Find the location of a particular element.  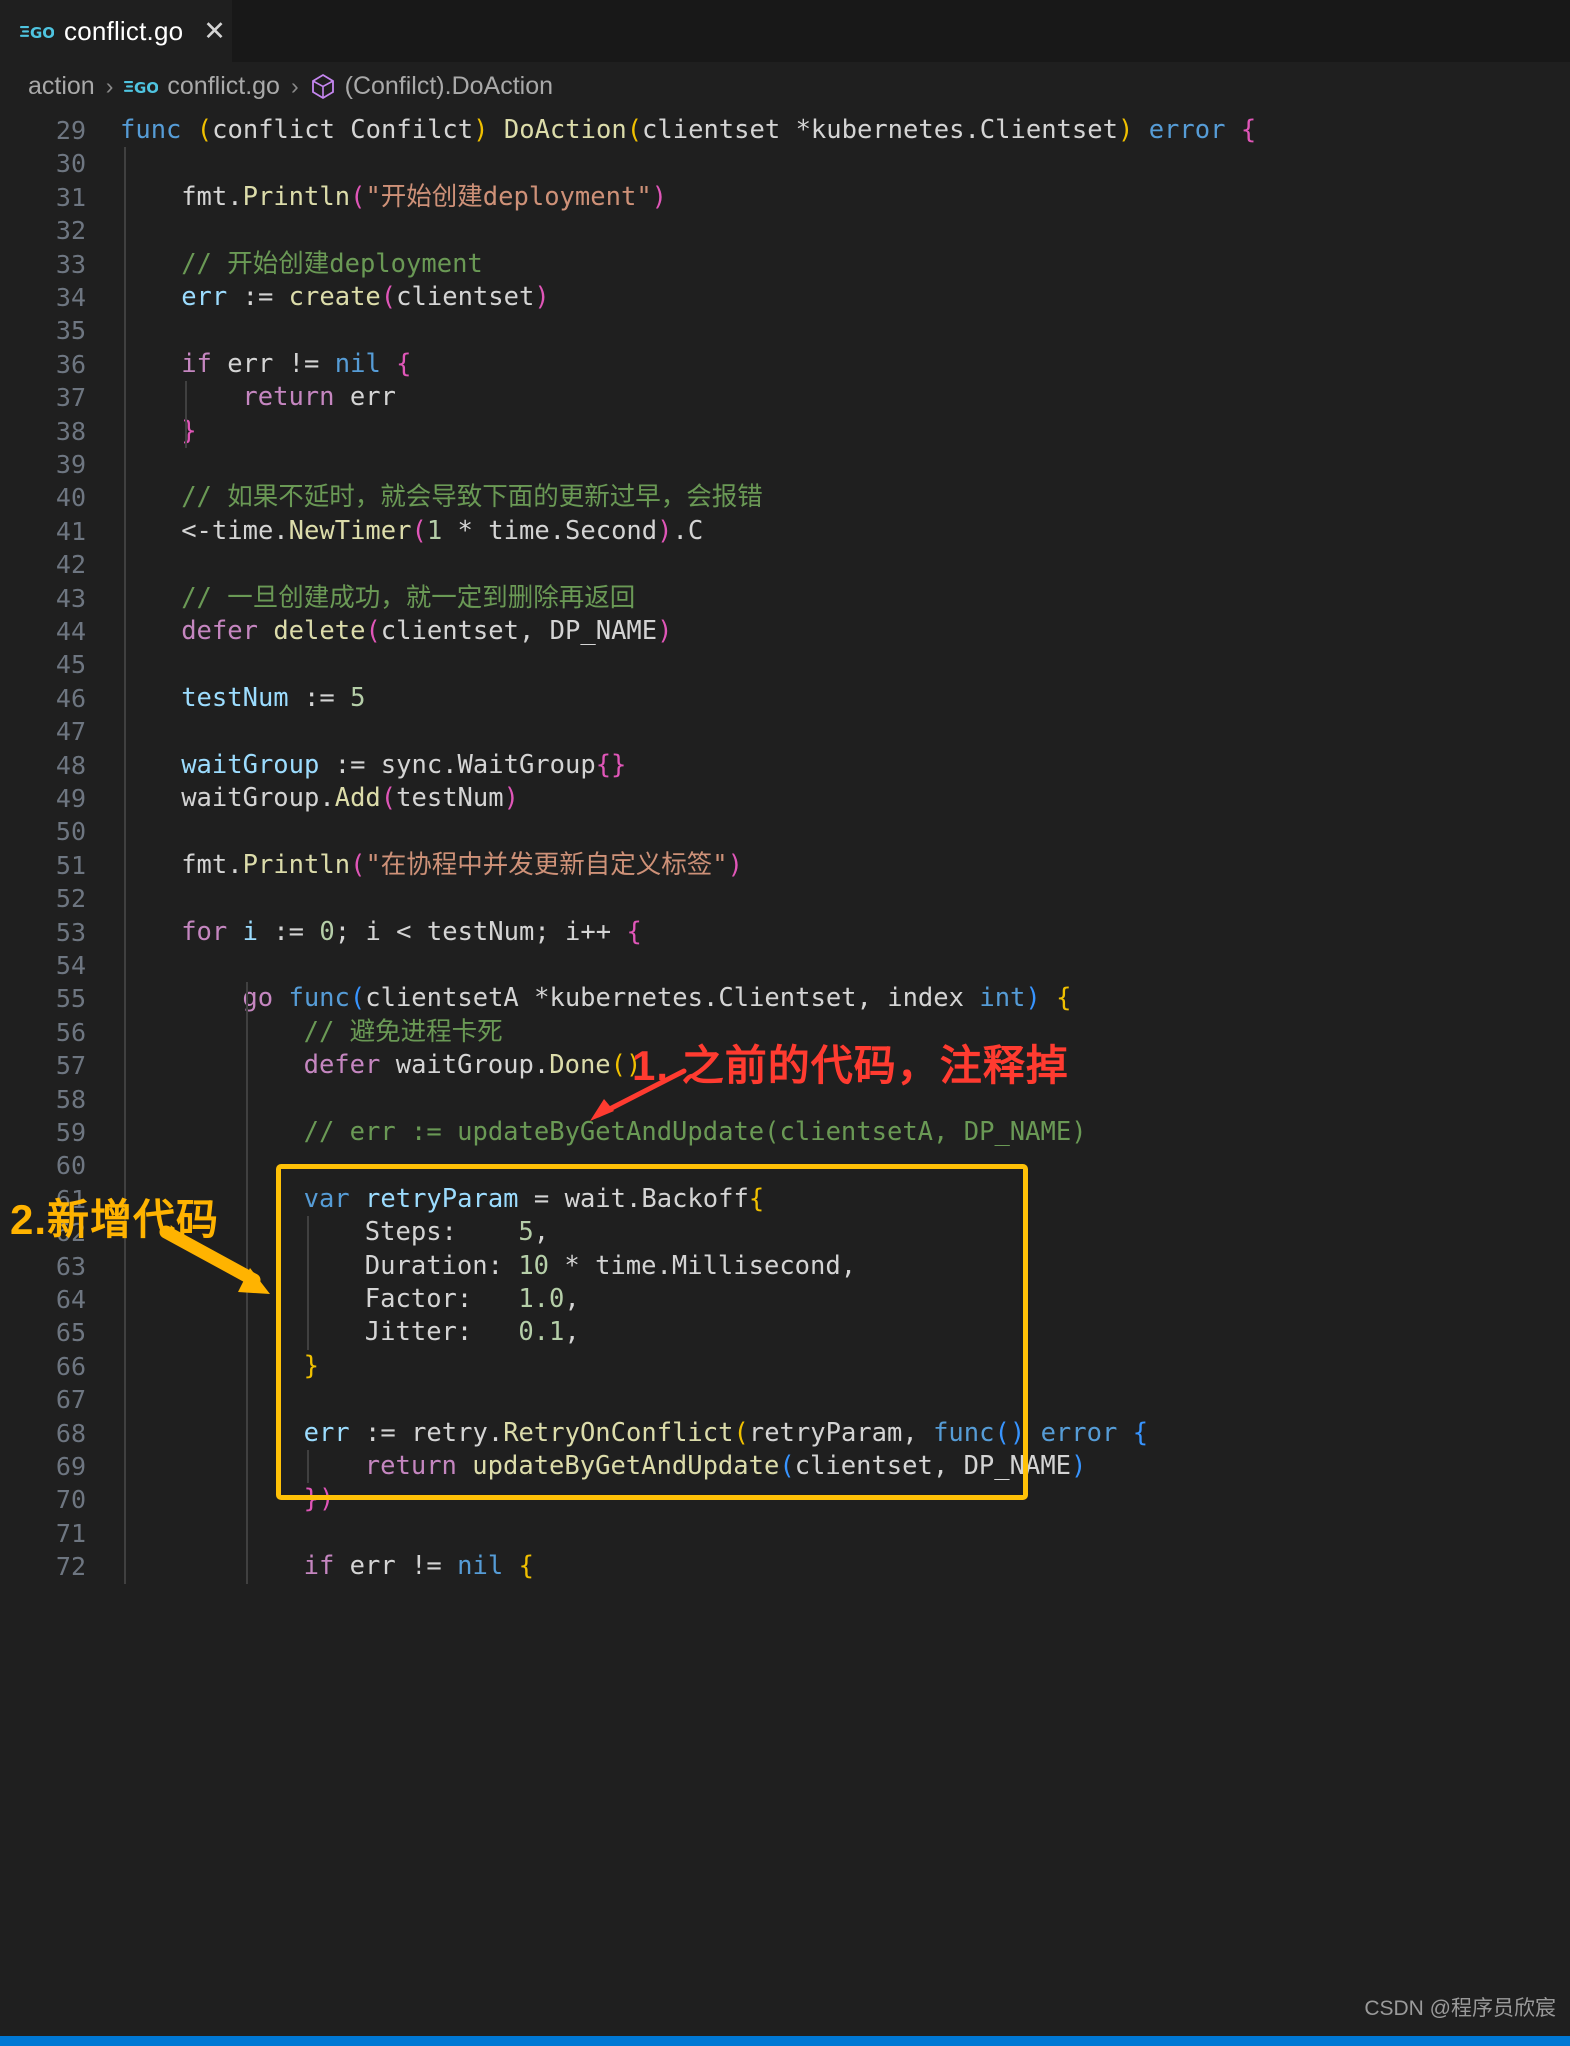

code-token: Duration: is located at coordinates (441, 1265).